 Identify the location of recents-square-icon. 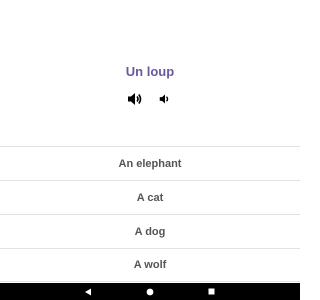
(211, 291).